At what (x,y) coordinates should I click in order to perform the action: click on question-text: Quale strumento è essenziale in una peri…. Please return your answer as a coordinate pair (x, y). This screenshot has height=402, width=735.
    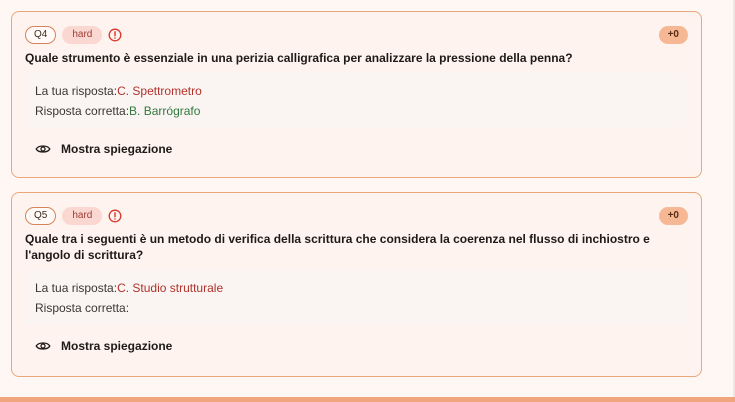
    Looking at the image, I should click on (299, 58).